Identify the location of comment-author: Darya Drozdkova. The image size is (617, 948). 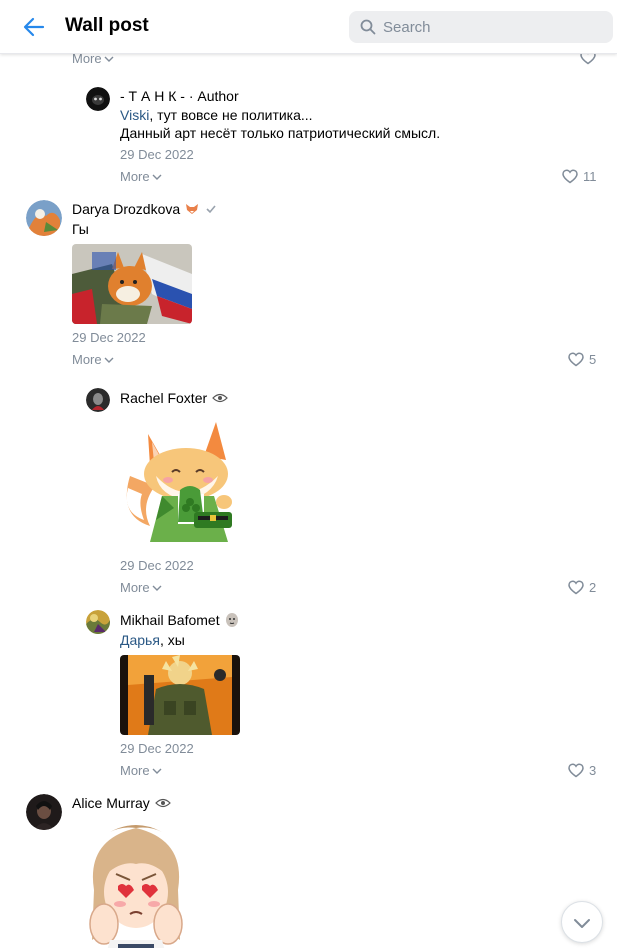
(145, 209).